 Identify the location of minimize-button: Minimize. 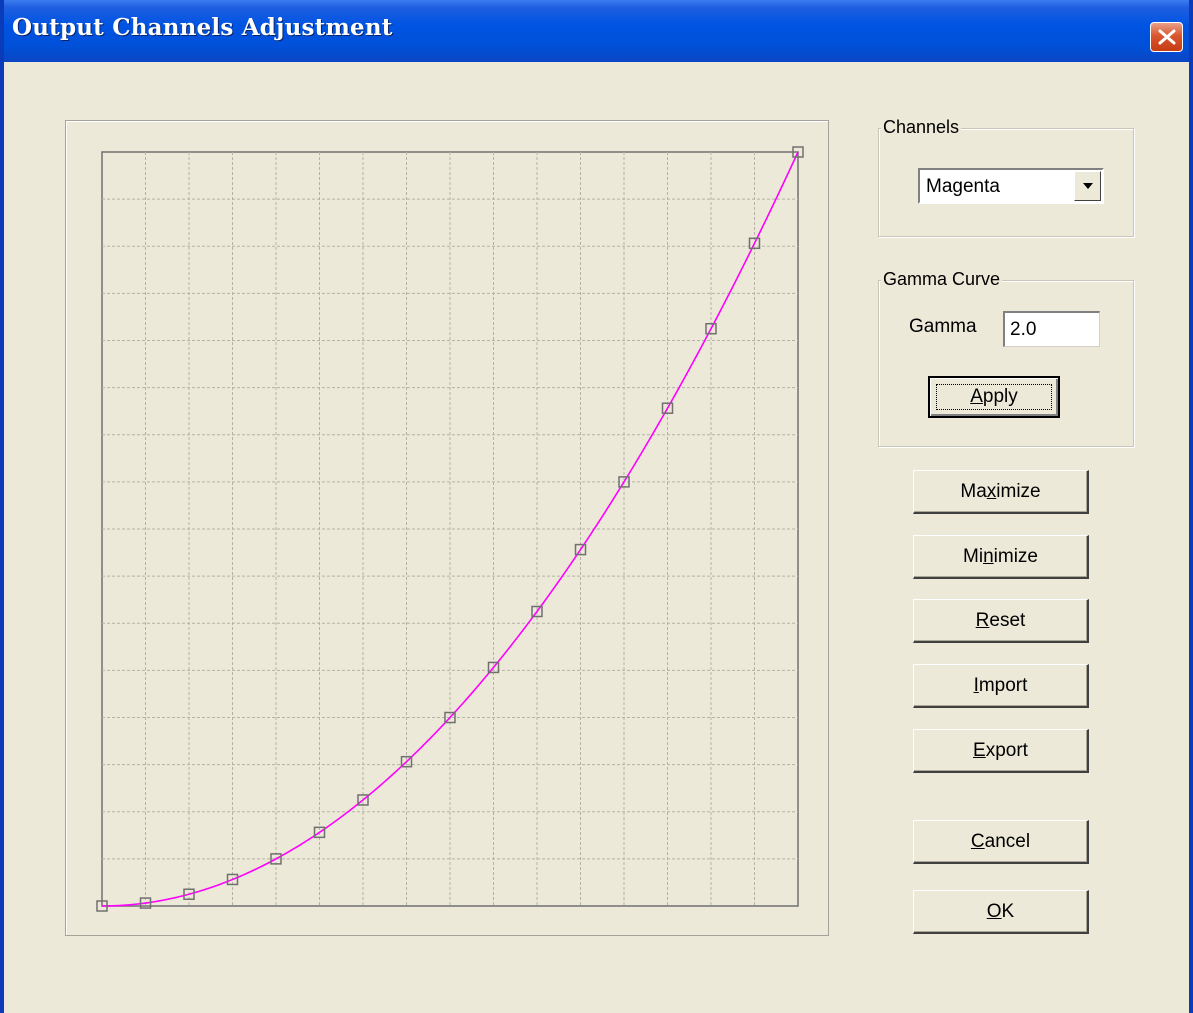
(1001, 557).